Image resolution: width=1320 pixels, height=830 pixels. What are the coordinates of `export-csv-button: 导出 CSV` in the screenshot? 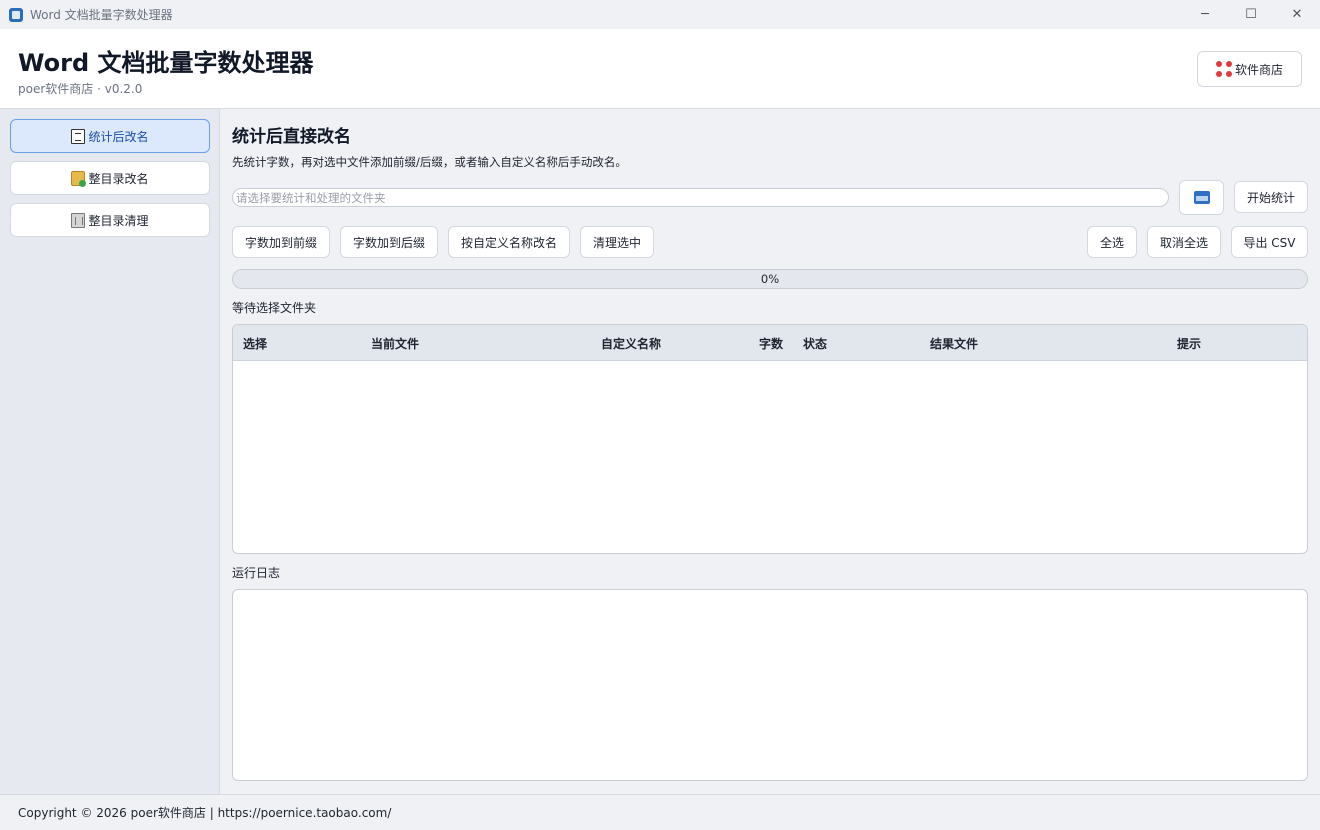 It's located at (1269, 242).